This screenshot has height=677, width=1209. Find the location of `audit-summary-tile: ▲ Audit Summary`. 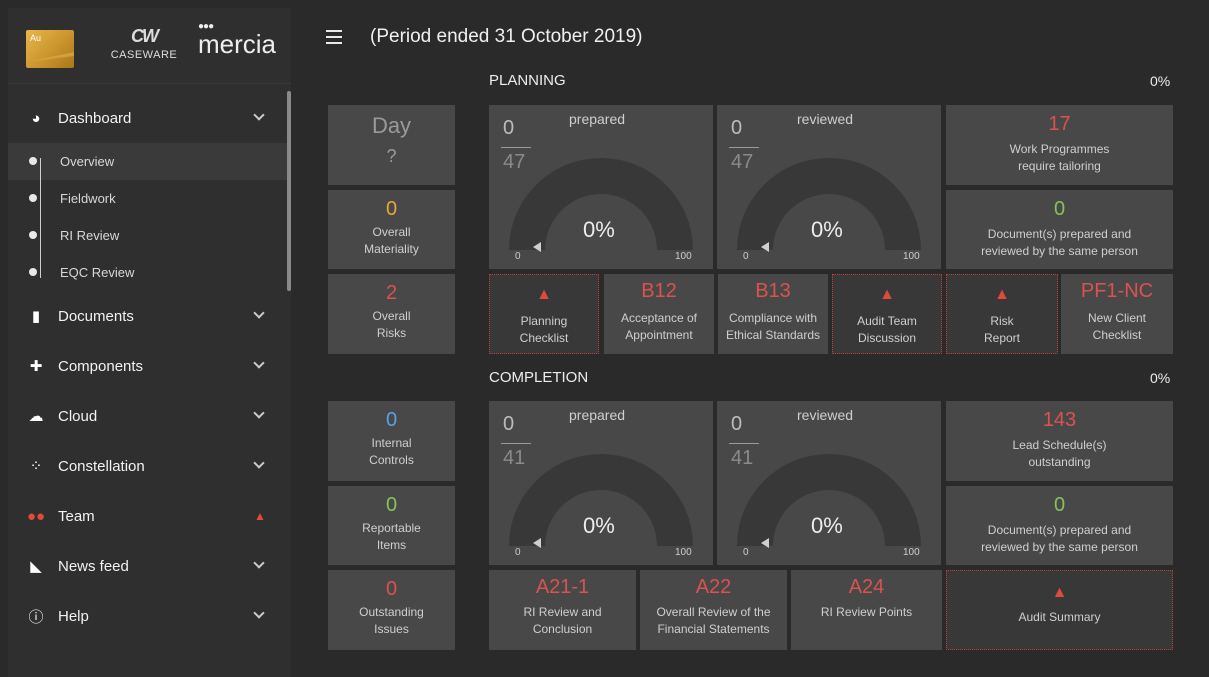

audit-summary-tile: ▲ Audit Summary is located at coordinates (1059, 610).